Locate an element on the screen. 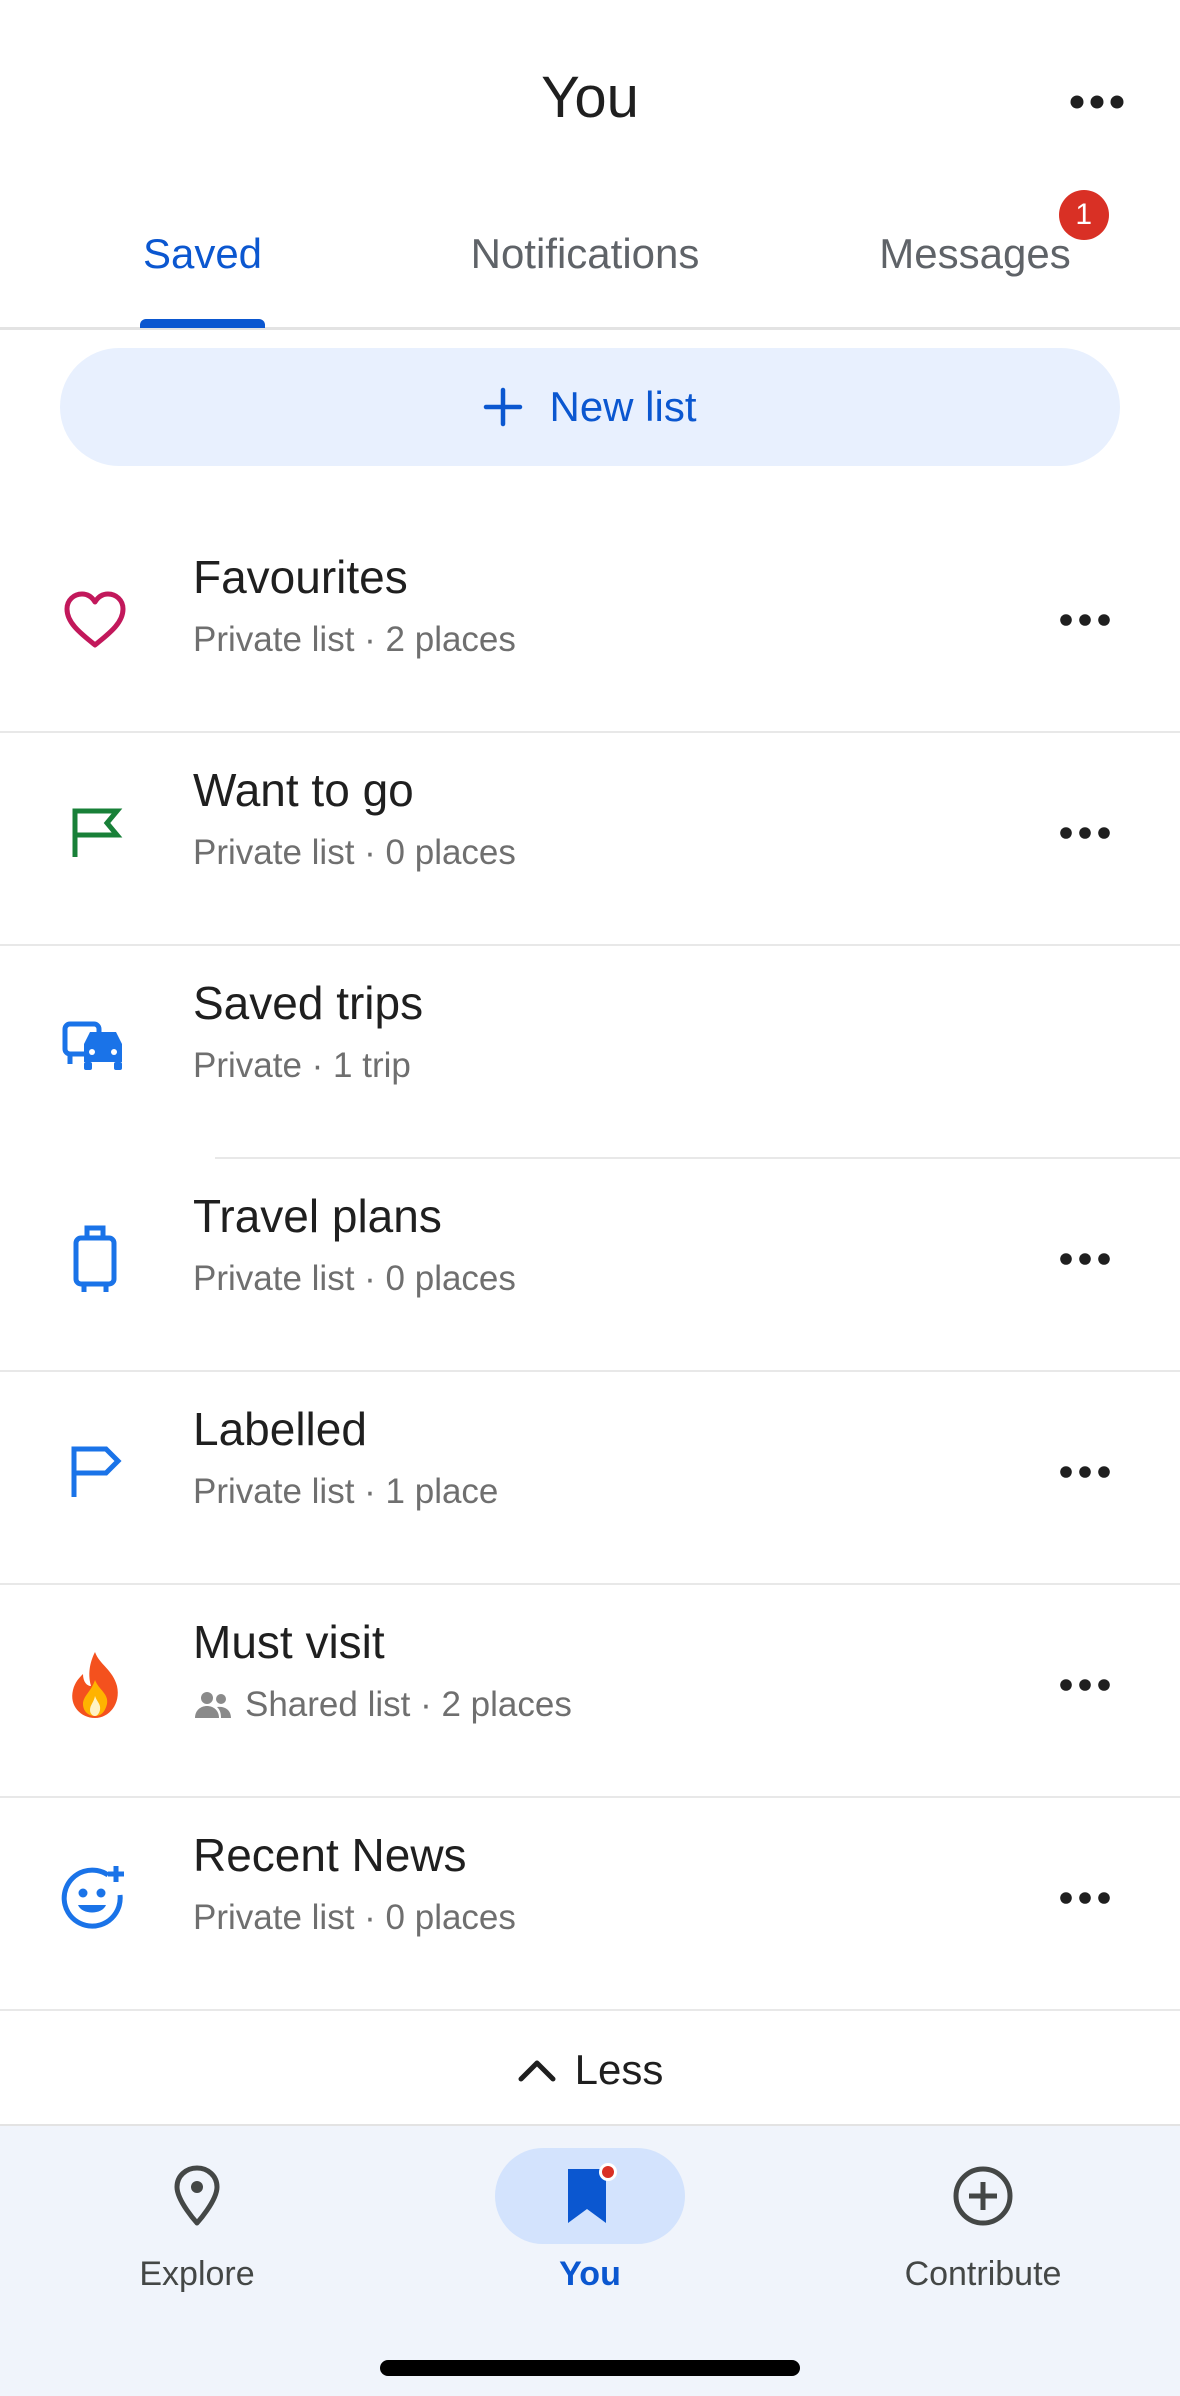 The image size is (1180, 2396). list-title: Recent News is located at coordinates (330, 1855).